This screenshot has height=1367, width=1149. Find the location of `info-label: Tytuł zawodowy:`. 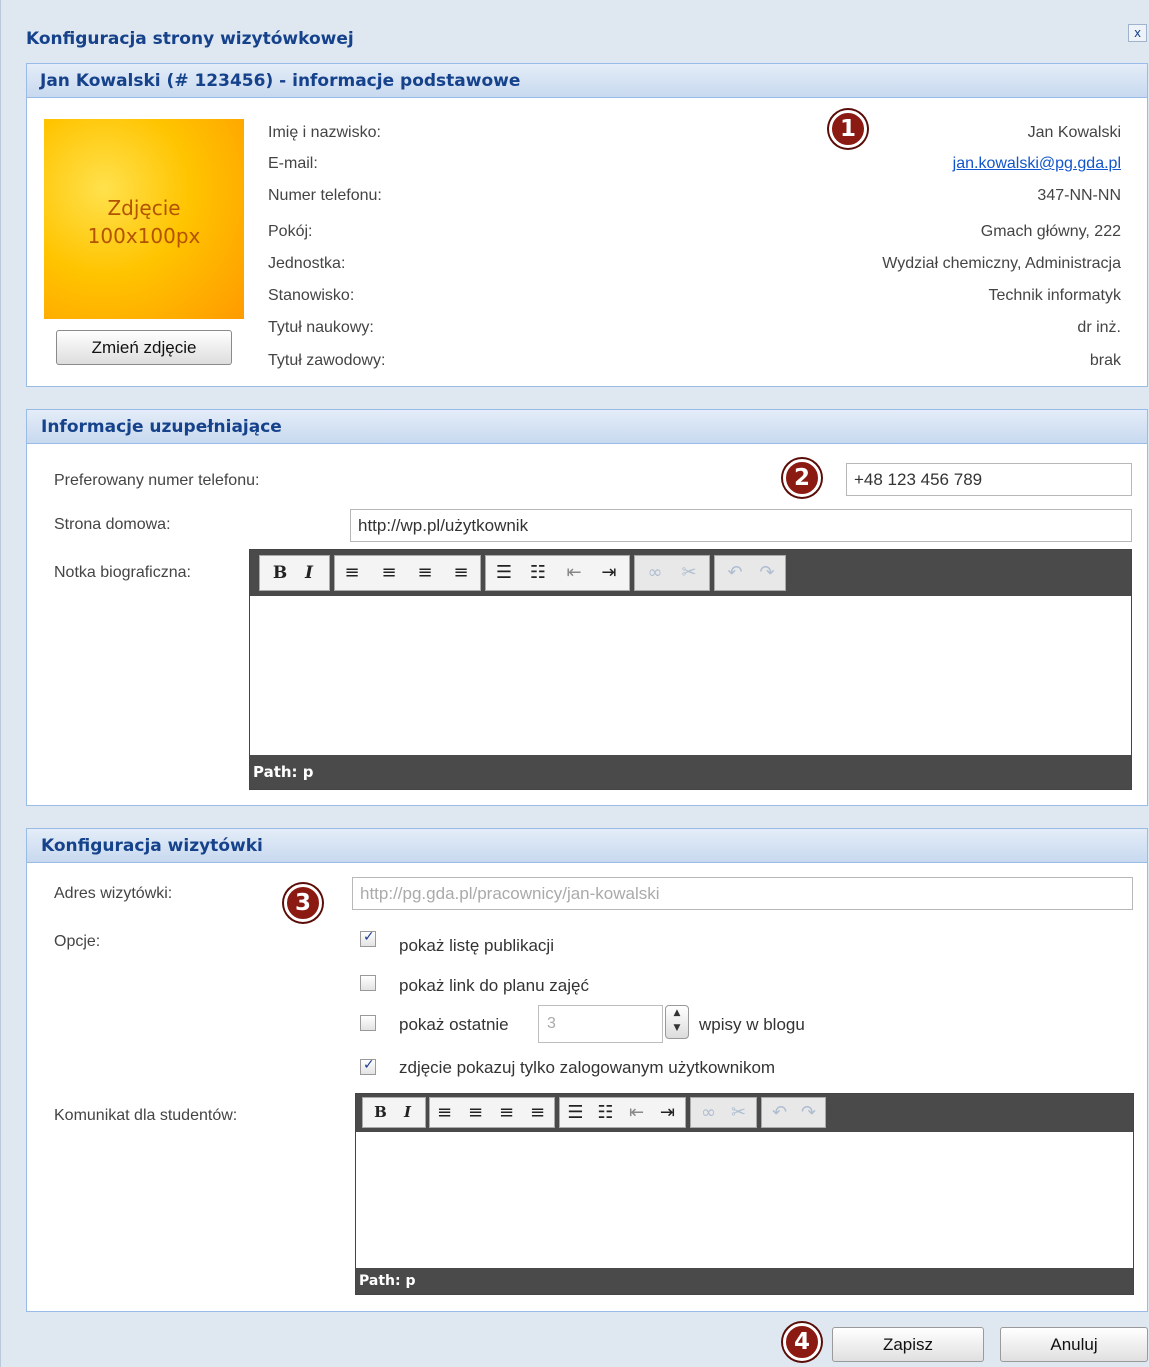

info-label: Tytuł zawodowy: is located at coordinates (327, 360).